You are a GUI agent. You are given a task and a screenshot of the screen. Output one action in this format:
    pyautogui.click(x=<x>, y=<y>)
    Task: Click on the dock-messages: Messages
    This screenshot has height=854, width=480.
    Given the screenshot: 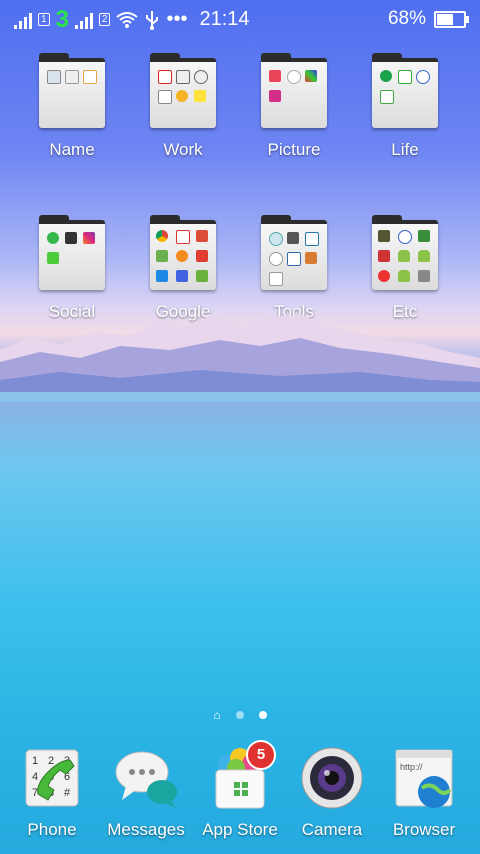 What is the action you would take?
    pyautogui.click(x=146, y=793)
    